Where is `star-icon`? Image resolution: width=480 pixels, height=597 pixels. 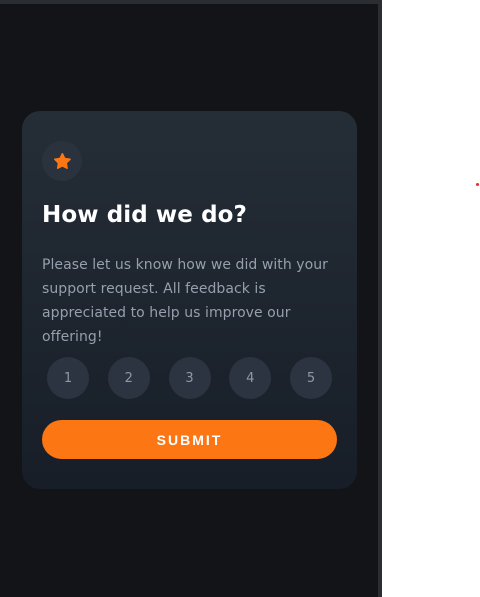 star-icon is located at coordinates (62, 161).